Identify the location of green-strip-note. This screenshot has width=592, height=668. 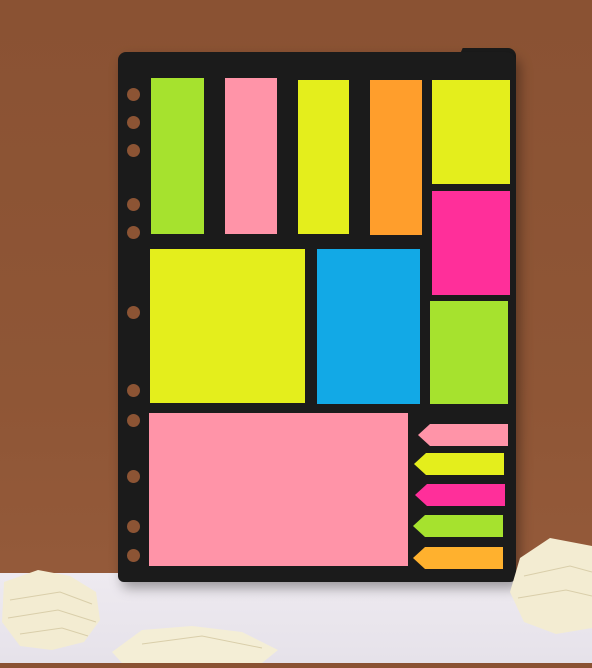
(177, 156).